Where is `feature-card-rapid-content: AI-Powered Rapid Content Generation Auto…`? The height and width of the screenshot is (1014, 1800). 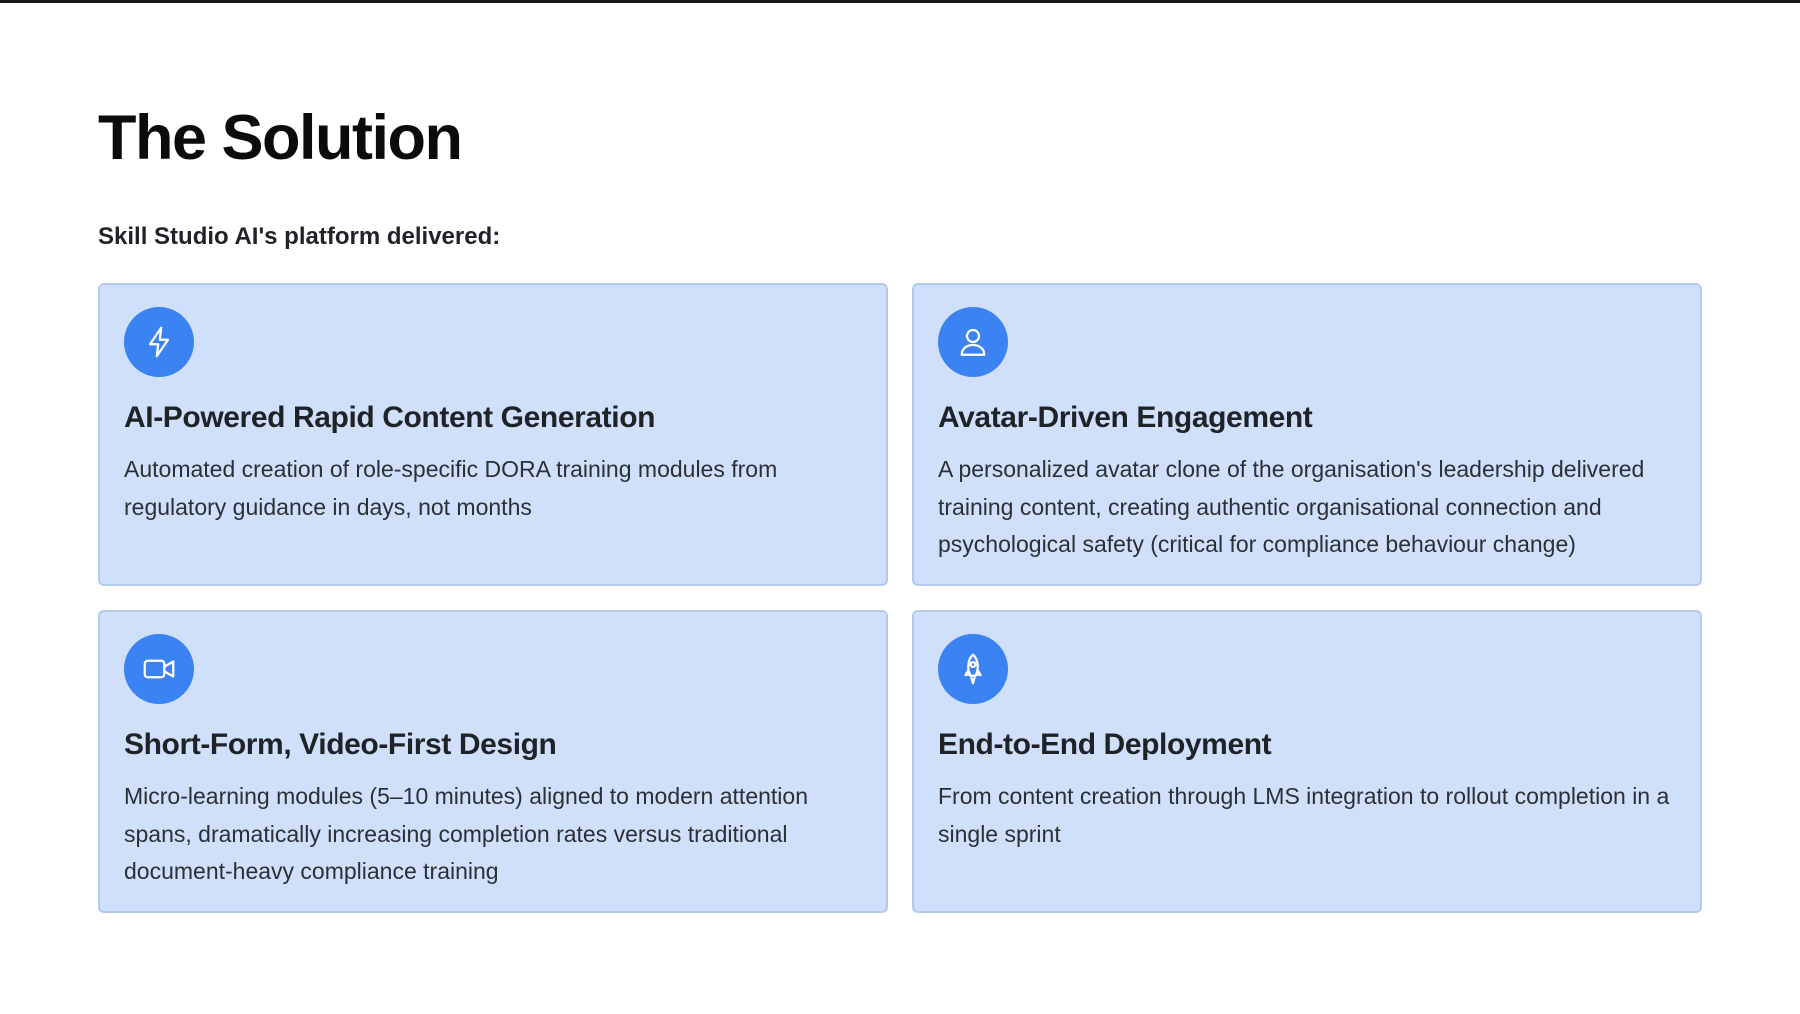 feature-card-rapid-content: AI-Powered Rapid Content Generation Auto… is located at coordinates (493, 434).